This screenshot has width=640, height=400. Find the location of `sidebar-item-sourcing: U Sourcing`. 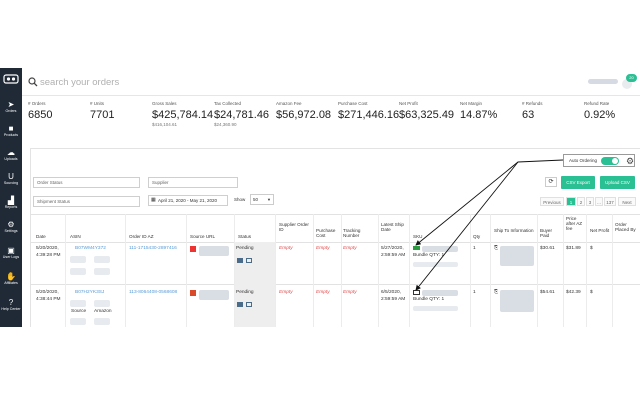

sidebar-item-sourcing: U Sourcing is located at coordinates (11, 178).